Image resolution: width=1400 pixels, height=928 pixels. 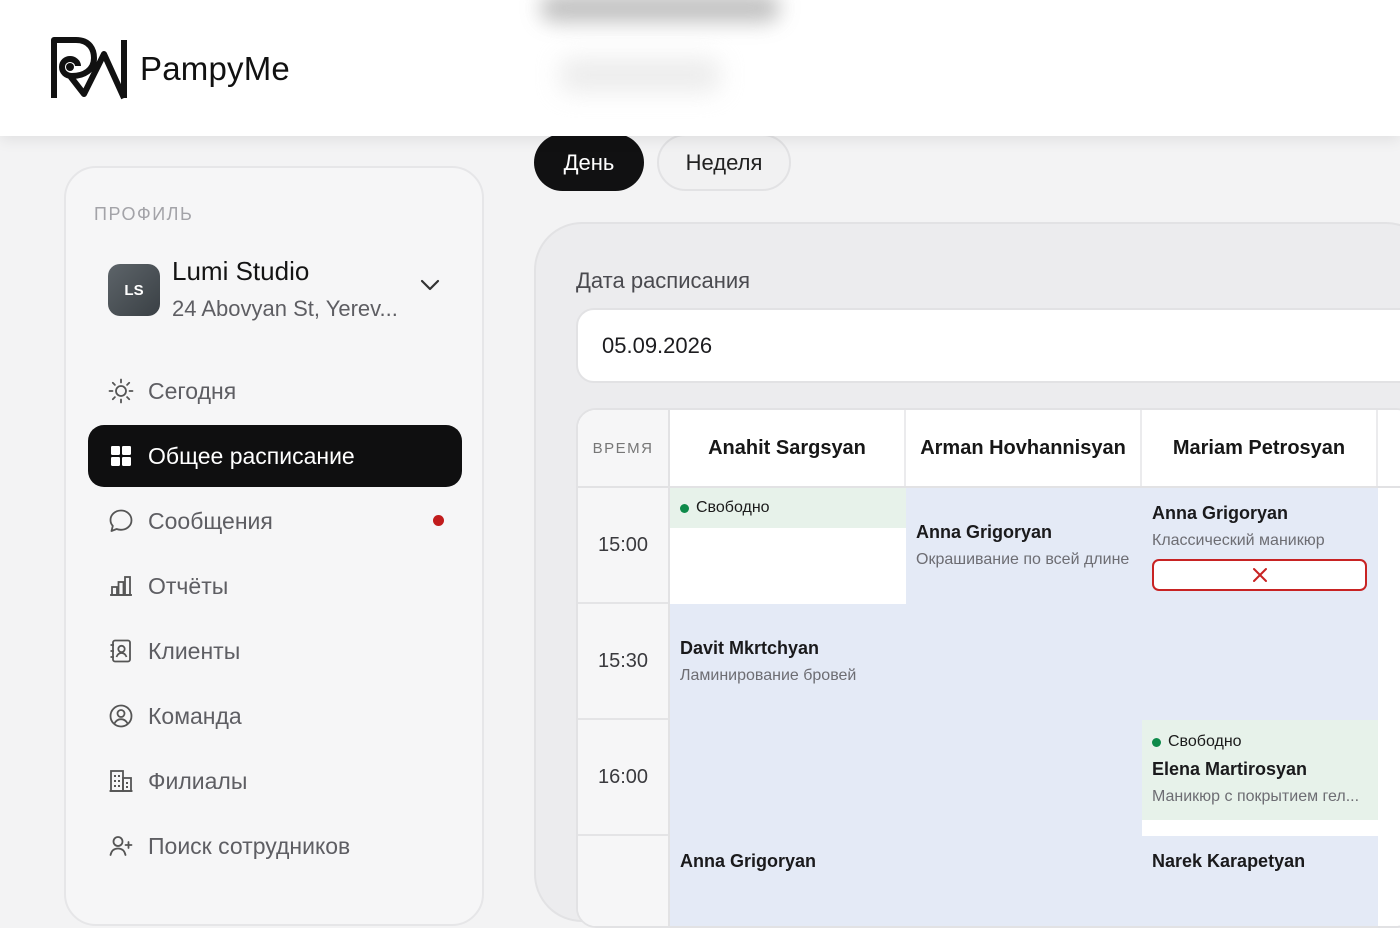 I want to click on cancel-appointment-button, so click(x=1259, y=575).